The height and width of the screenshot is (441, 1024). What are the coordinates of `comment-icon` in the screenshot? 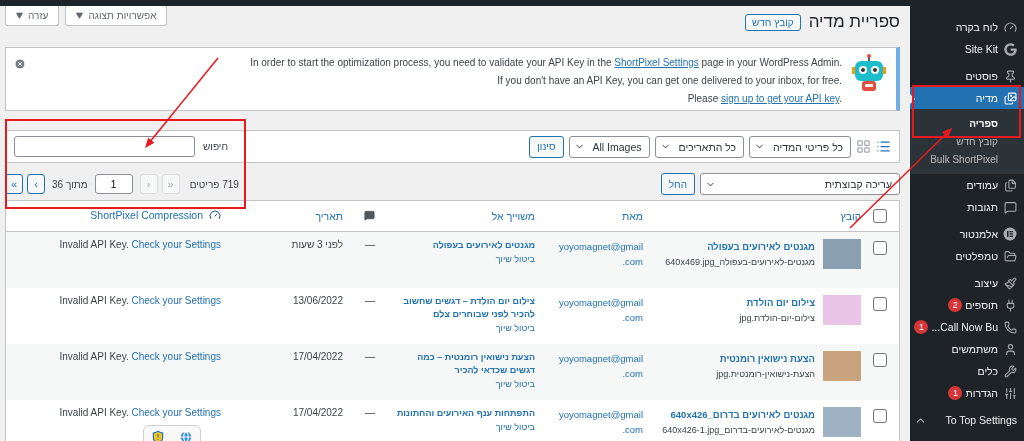 It's located at (1010, 207).